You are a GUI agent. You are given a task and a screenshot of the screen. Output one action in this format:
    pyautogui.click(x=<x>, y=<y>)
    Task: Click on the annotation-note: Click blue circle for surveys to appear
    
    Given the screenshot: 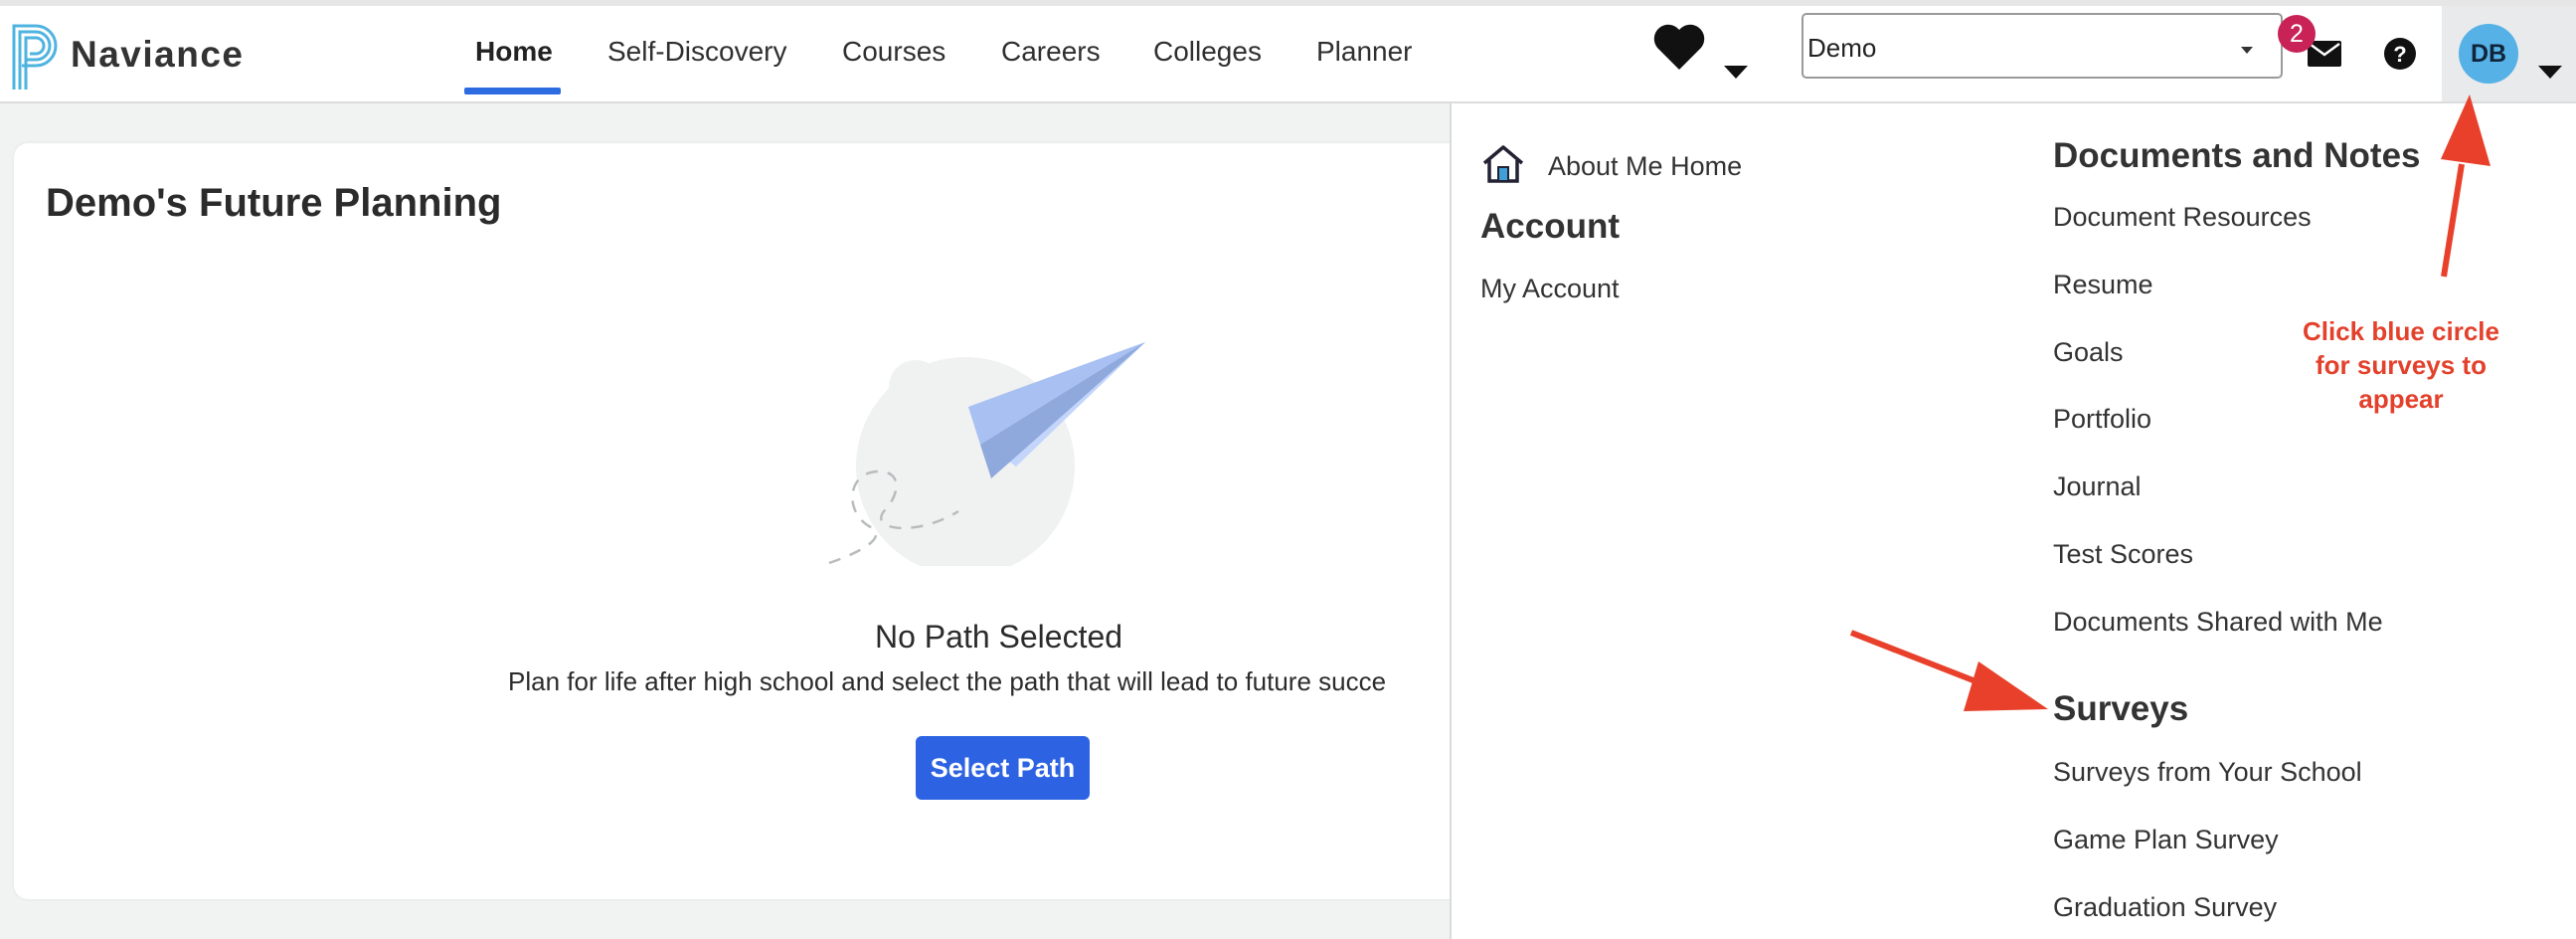 What is the action you would take?
    pyautogui.click(x=2401, y=365)
    